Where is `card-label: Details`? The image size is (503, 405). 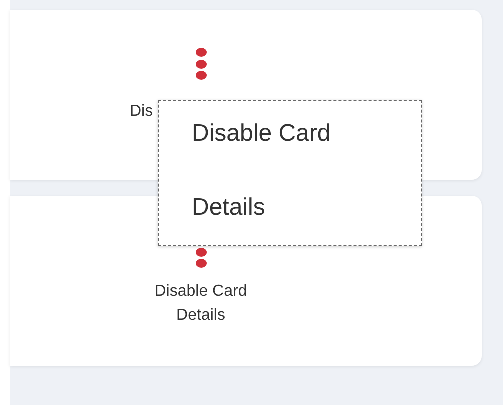
card-label: Details is located at coordinates (201, 316).